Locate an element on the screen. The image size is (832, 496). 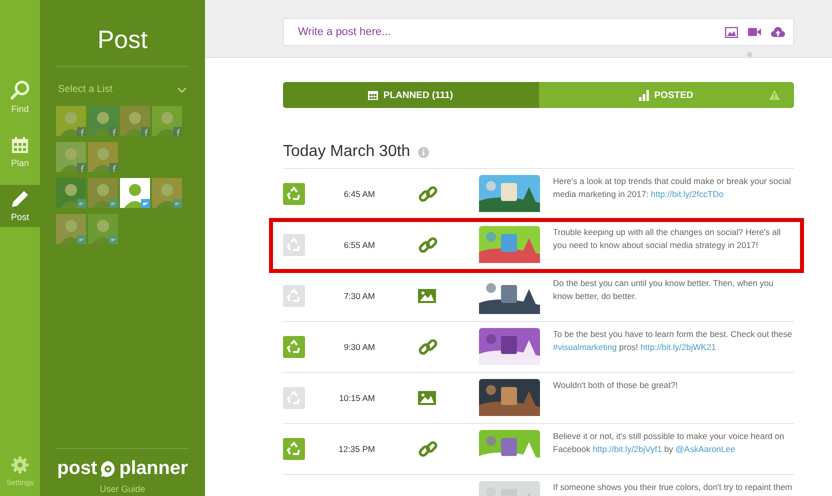
cloud-upload-icon is located at coordinates (778, 32).